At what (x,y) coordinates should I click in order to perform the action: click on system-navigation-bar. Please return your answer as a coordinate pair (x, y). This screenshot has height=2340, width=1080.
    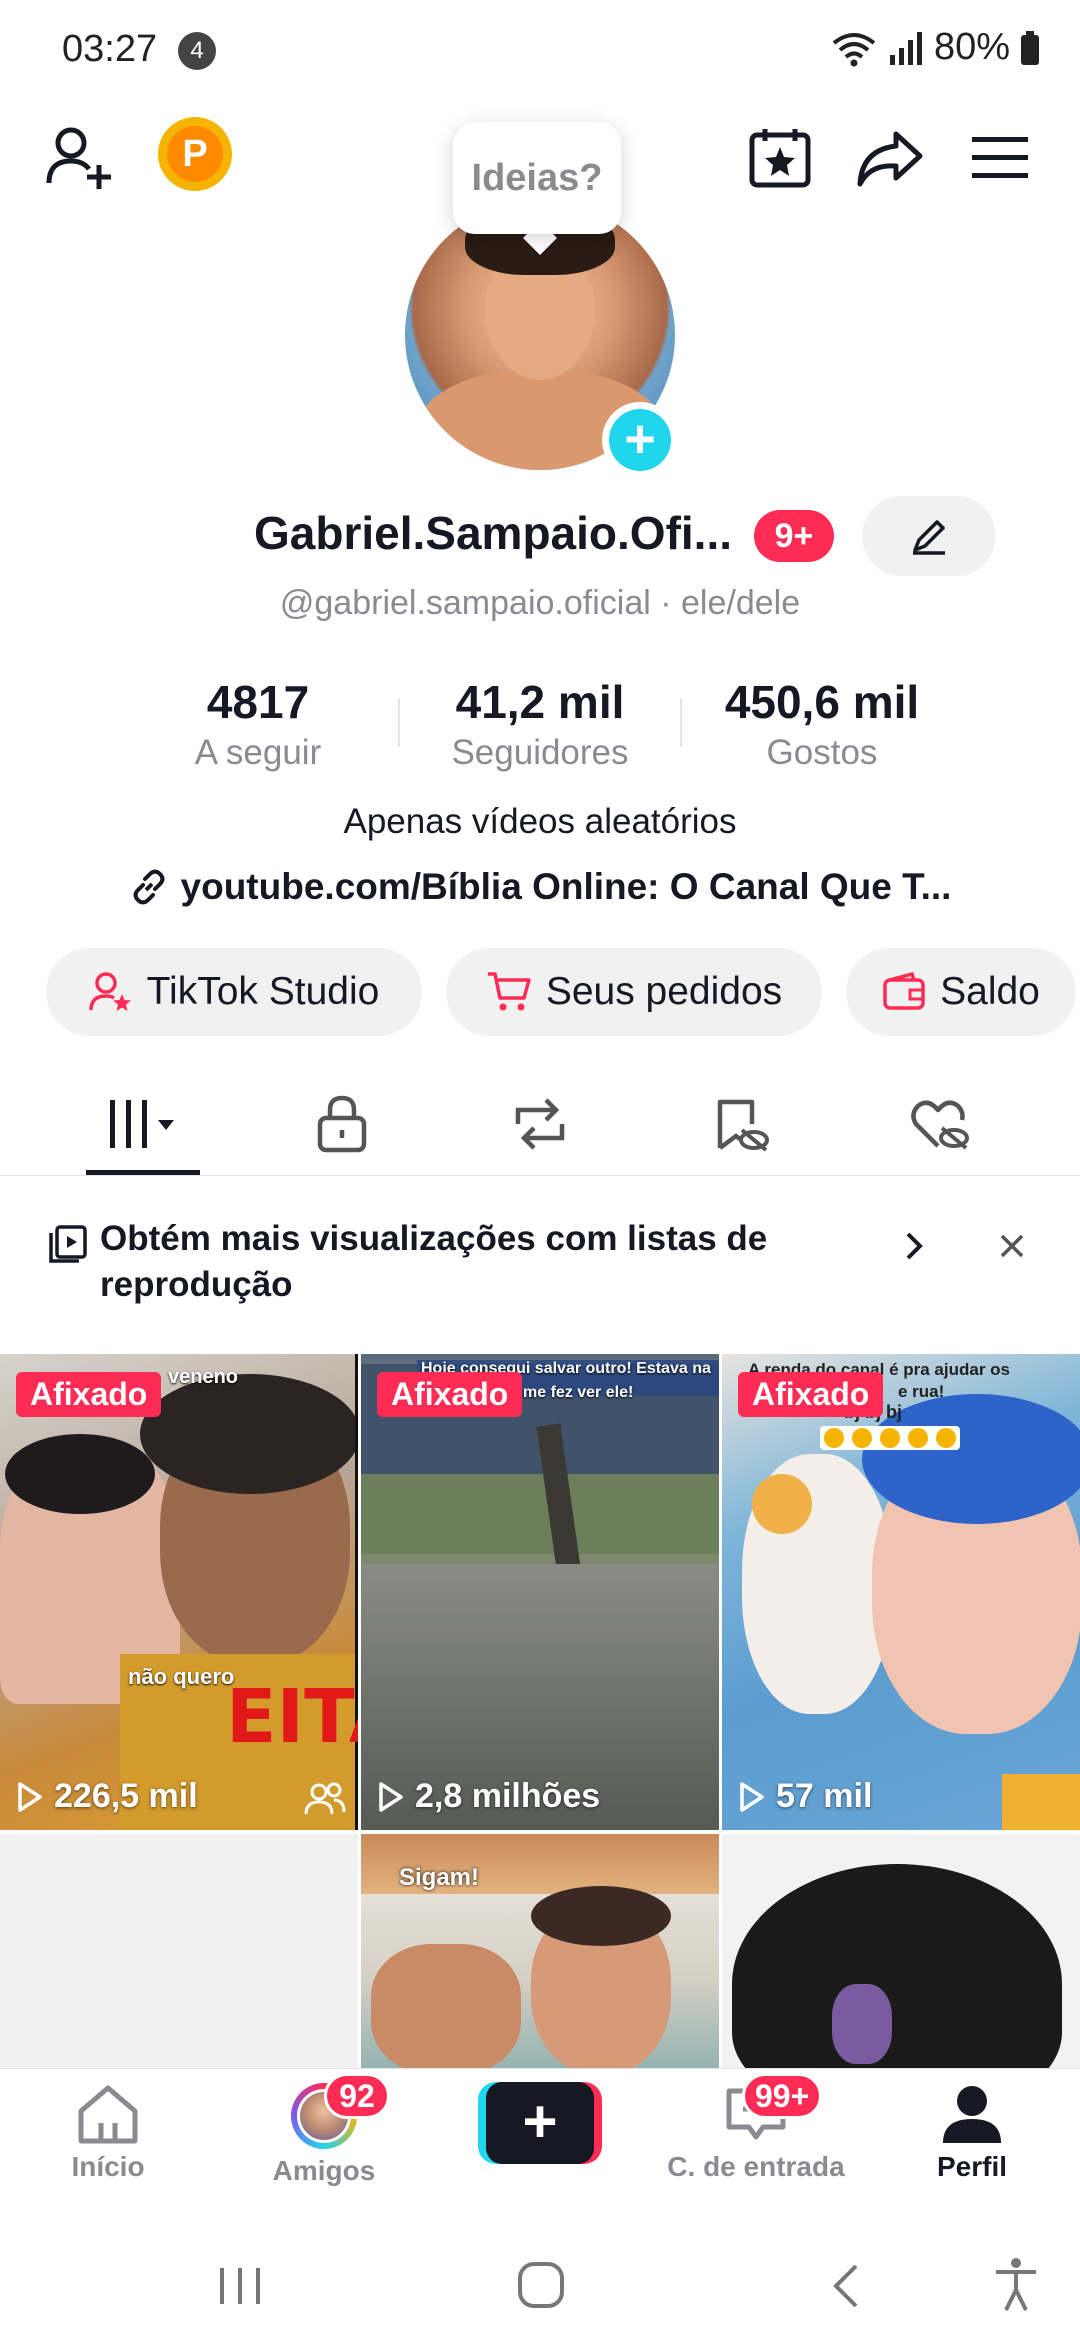
    Looking at the image, I should click on (540, 2279).